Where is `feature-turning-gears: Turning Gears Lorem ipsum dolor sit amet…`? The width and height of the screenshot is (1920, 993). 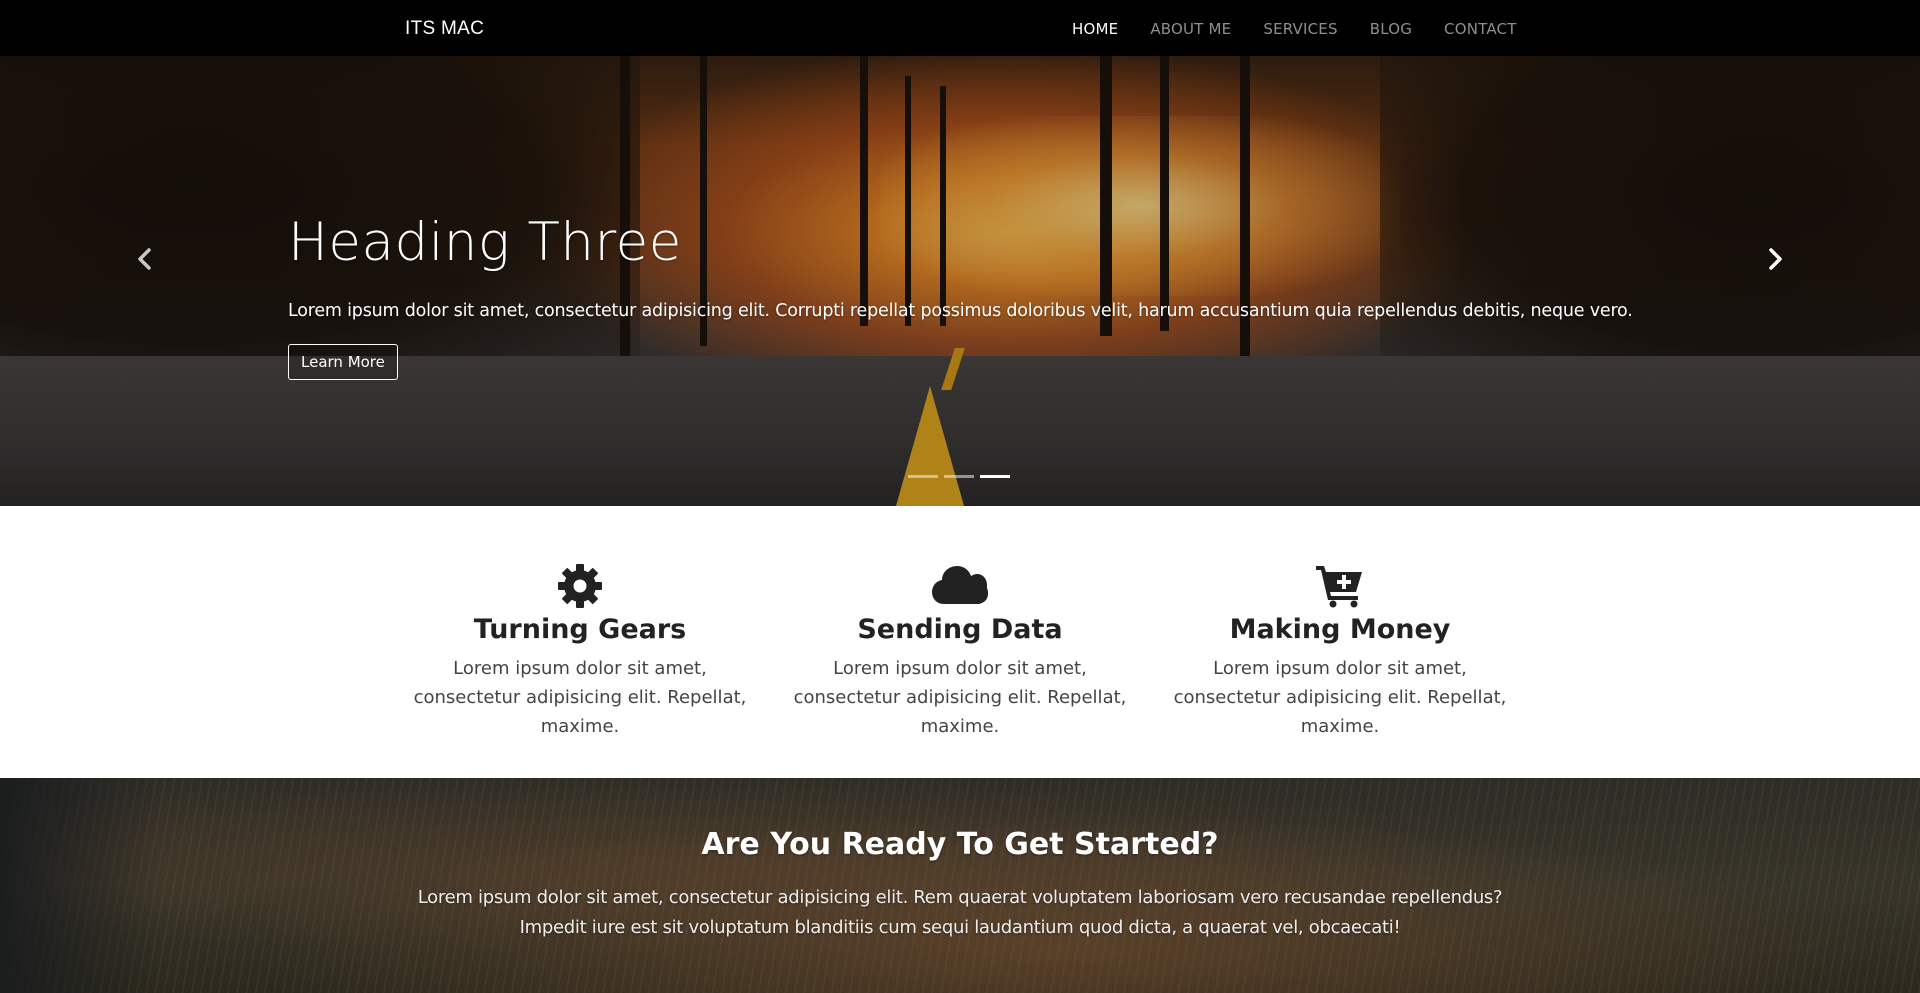 feature-turning-gears: Turning Gears Lorem ipsum dolor sit amet… is located at coordinates (580, 652).